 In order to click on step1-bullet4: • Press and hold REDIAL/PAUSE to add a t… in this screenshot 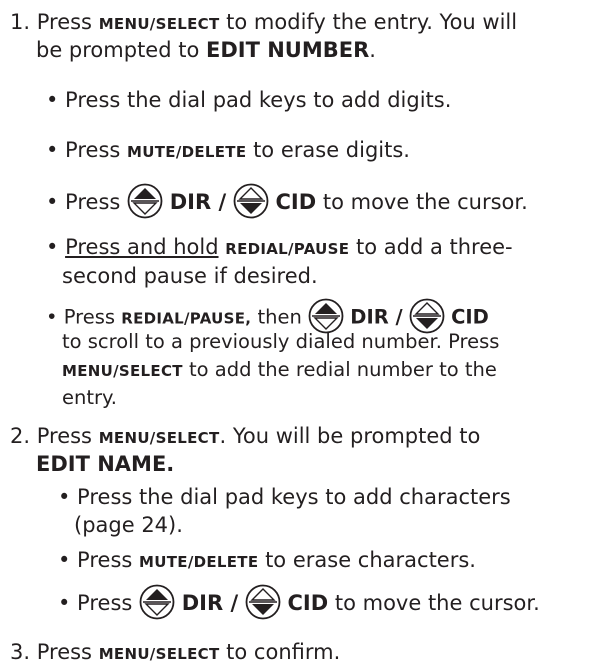, I will do `click(279, 247)`.